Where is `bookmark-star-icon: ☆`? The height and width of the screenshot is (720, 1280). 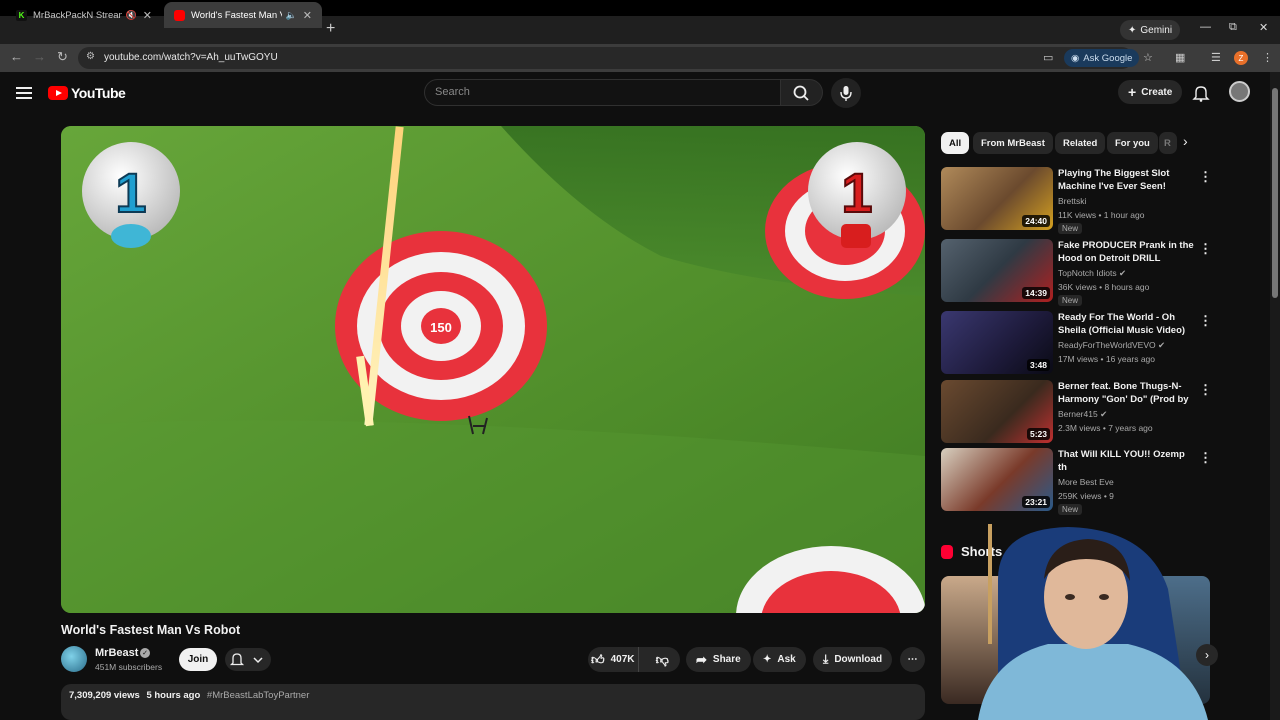 bookmark-star-icon: ☆ is located at coordinates (1148, 57).